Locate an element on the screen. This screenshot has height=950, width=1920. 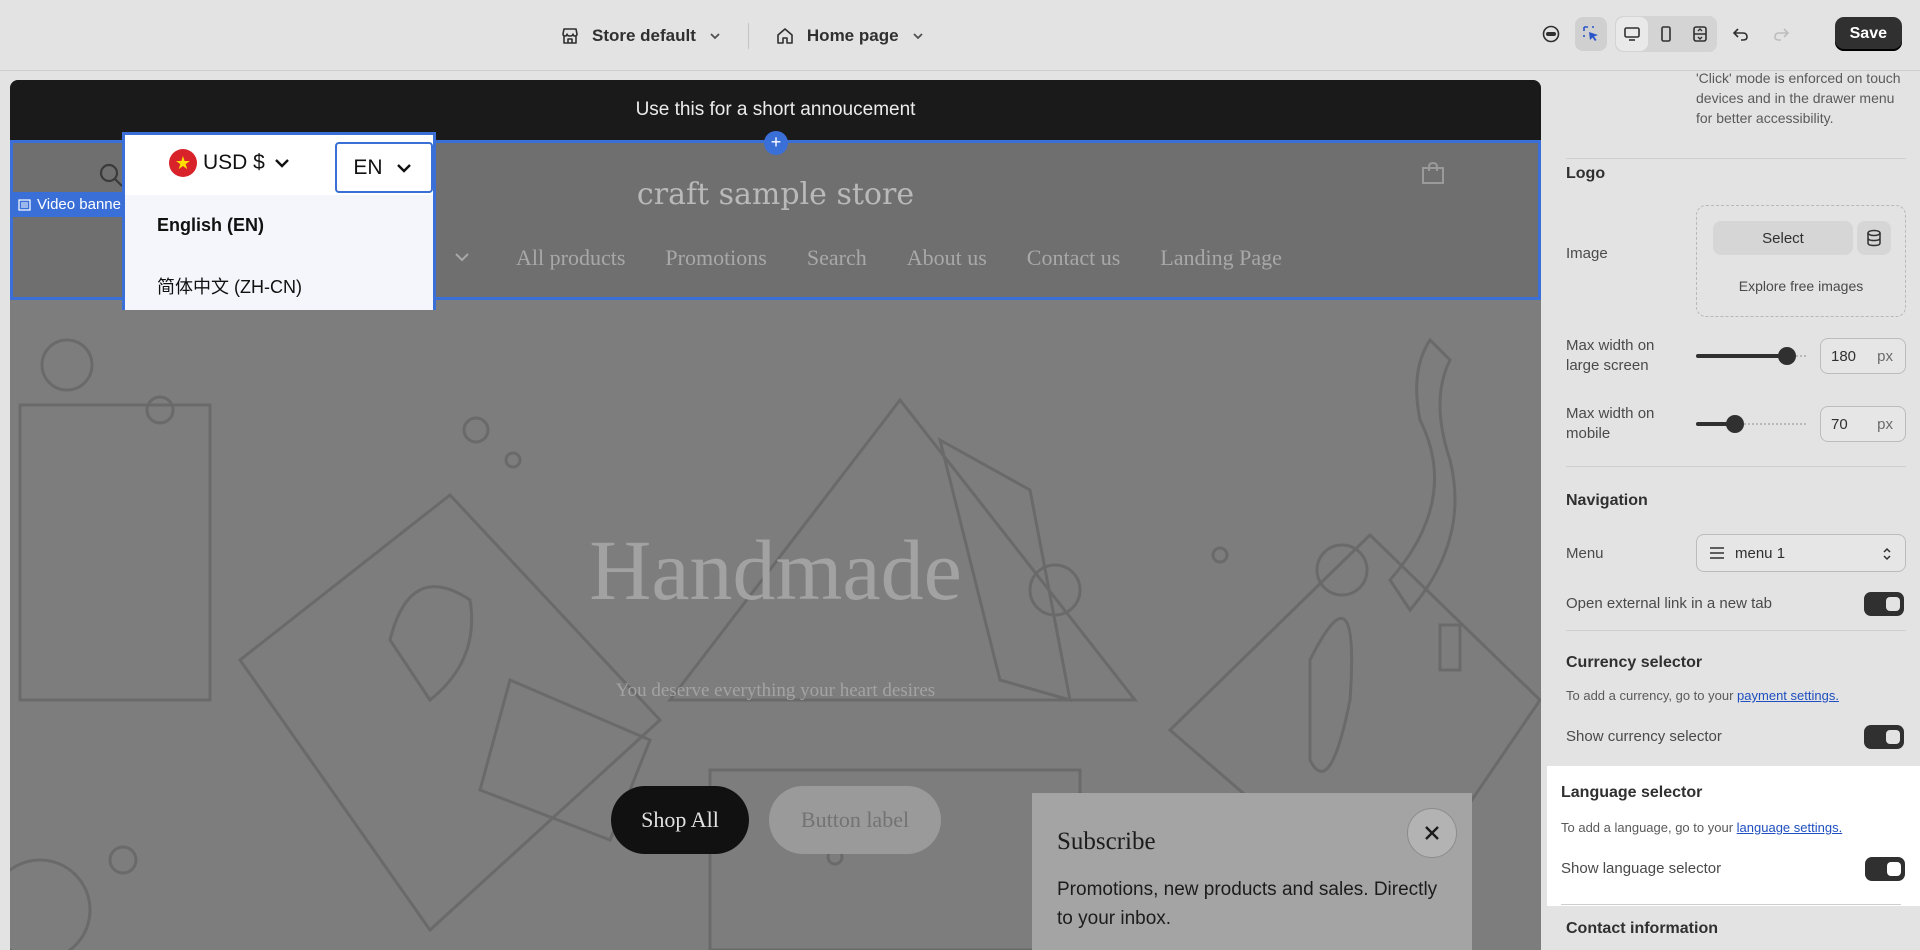
explore-free-images-link: Explore free images is located at coordinates (1801, 286).